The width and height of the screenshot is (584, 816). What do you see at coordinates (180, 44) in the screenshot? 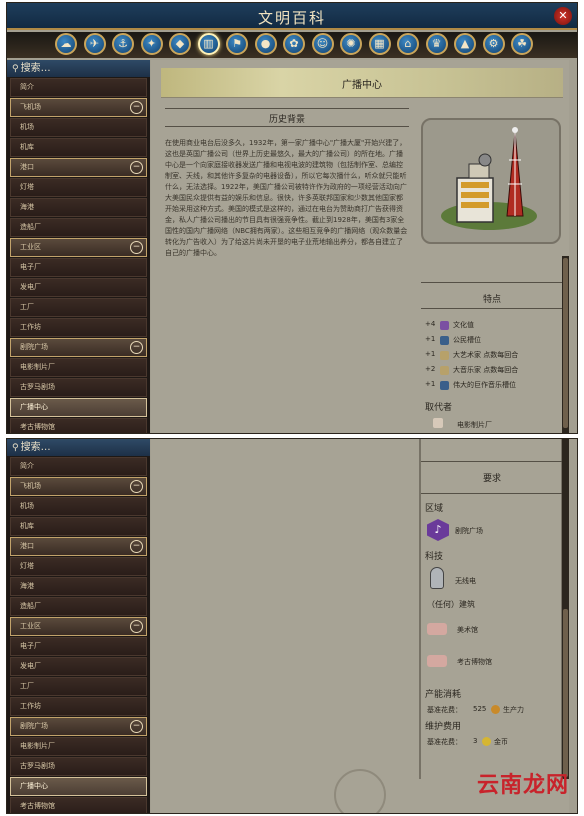
I see `category-tab-icon: ◆` at bounding box center [180, 44].